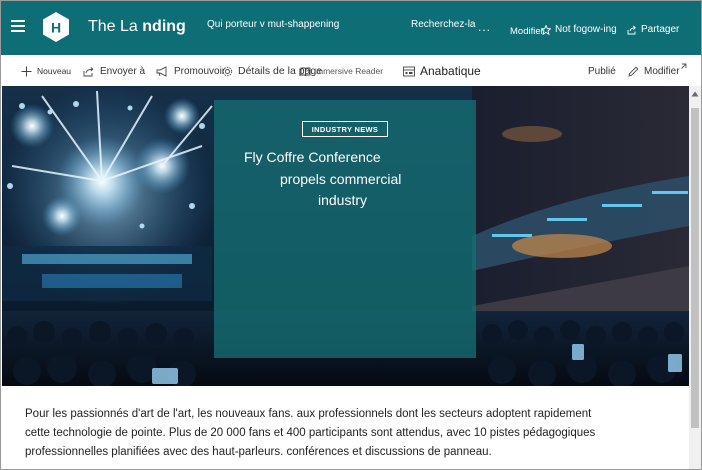 The height and width of the screenshot is (470, 702). What do you see at coordinates (18, 26) in the screenshot?
I see `hamburger-menu-icon` at bounding box center [18, 26].